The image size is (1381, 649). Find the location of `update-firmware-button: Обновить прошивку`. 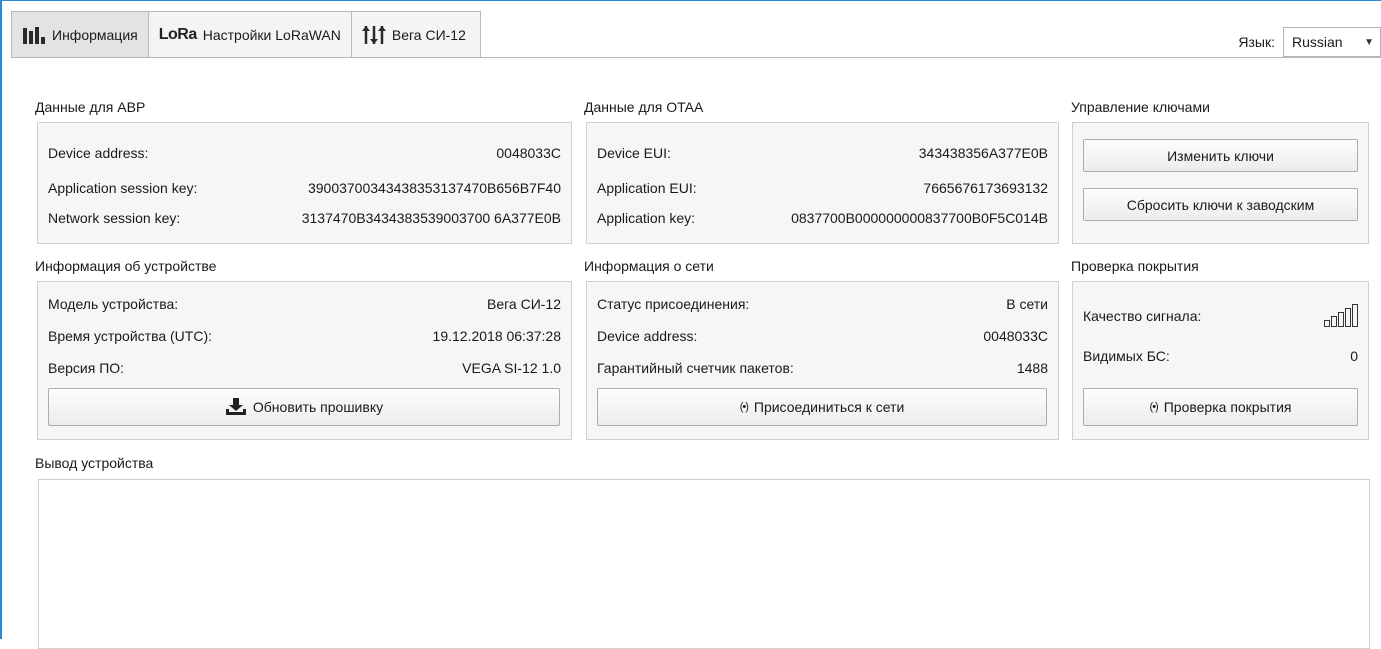

update-firmware-button: Обновить прошивку is located at coordinates (304, 407).